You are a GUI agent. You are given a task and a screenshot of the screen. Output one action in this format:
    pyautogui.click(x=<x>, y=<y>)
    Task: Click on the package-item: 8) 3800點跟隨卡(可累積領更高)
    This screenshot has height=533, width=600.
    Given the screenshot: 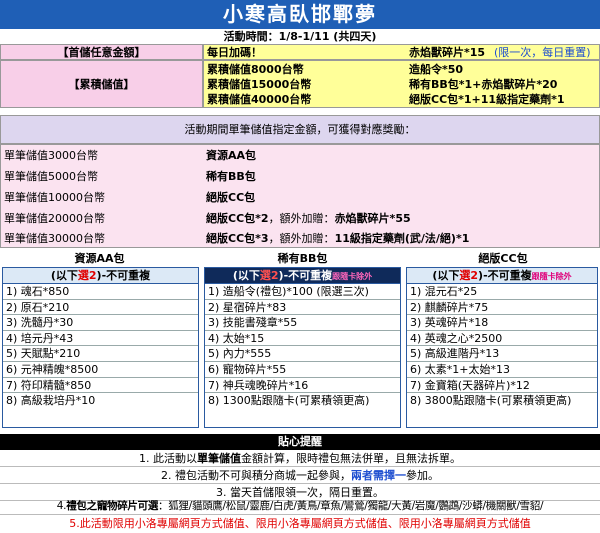 What is the action you would take?
    pyautogui.click(x=491, y=401)
    